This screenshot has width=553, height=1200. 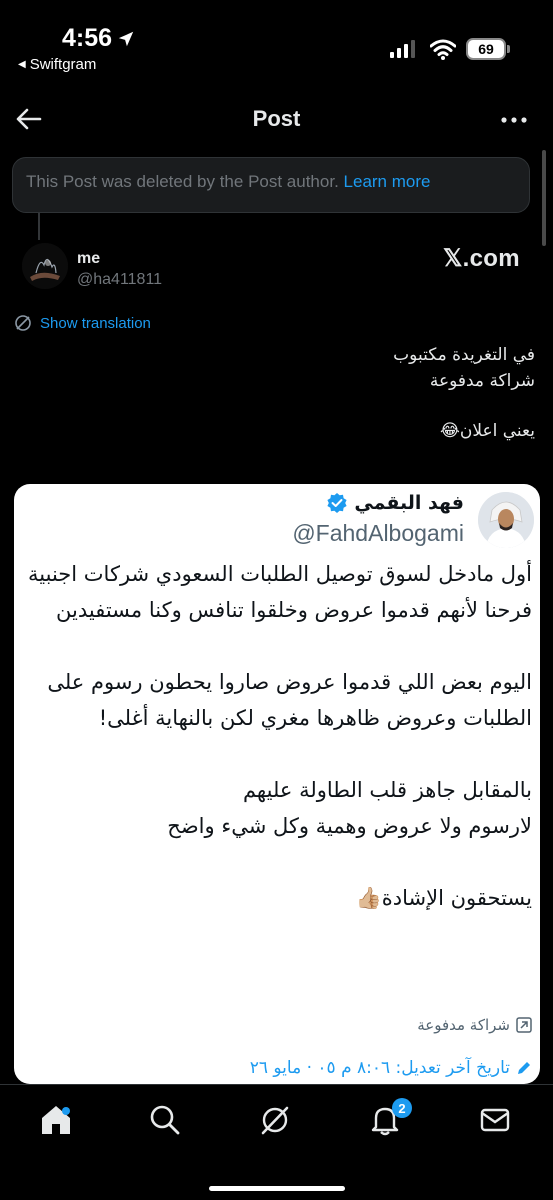 I want to click on post-line: يعني اعلان😂, so click(x=487, y=431).